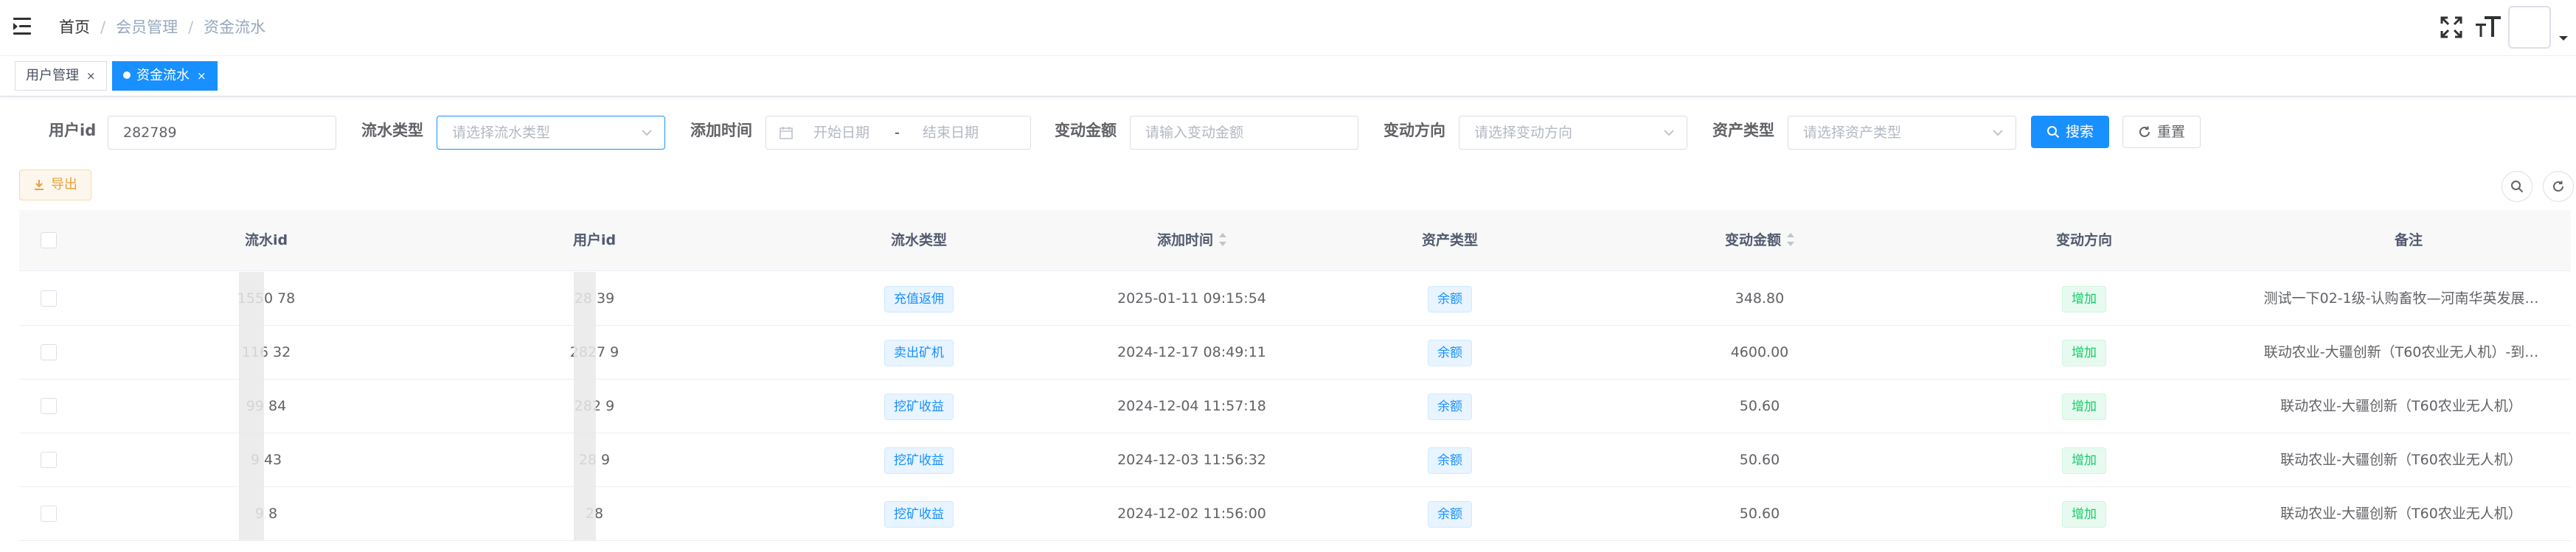  Describe the element at coordinates (150, 133) in the screenshot. I see `user-id-value: 282789` at that location.